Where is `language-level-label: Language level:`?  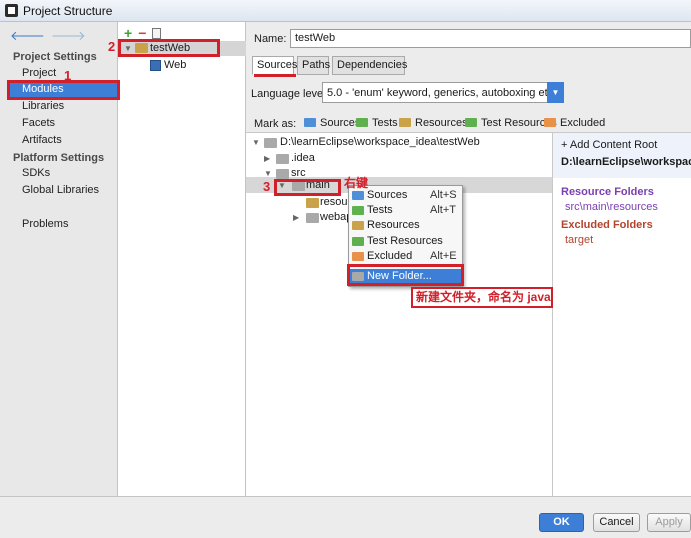
language-level-label: Language level: is located at coordinates (290, 94).